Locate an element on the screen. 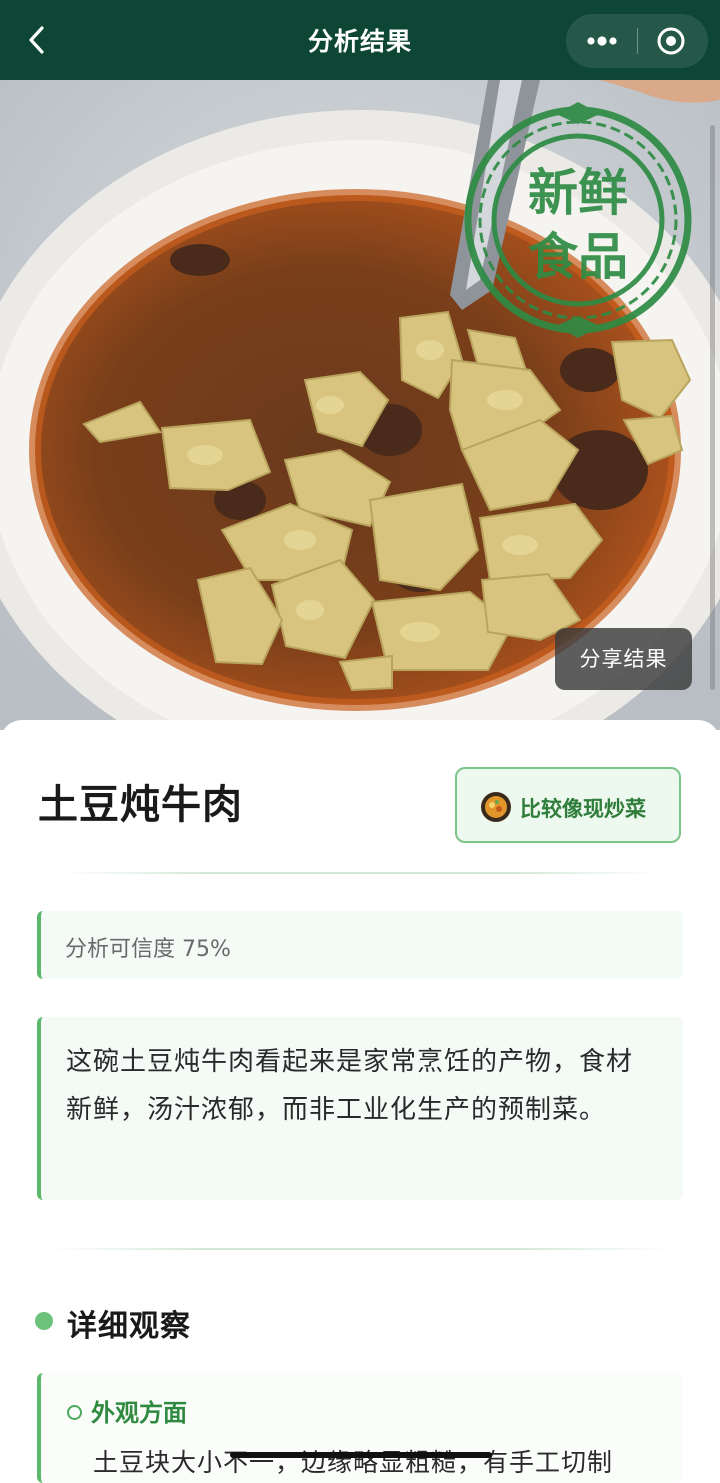 This screenshot has width=720, height=1483. observation-item: 外观方面 土豆块大小不一，边缘略显粗糙，有手工切制 is located at coordinates (360, 1428).